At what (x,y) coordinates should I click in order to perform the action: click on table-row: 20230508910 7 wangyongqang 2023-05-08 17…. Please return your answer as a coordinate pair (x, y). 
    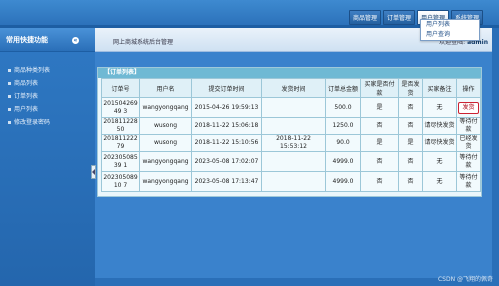
    Looking at the image, I should click on (291, 181).